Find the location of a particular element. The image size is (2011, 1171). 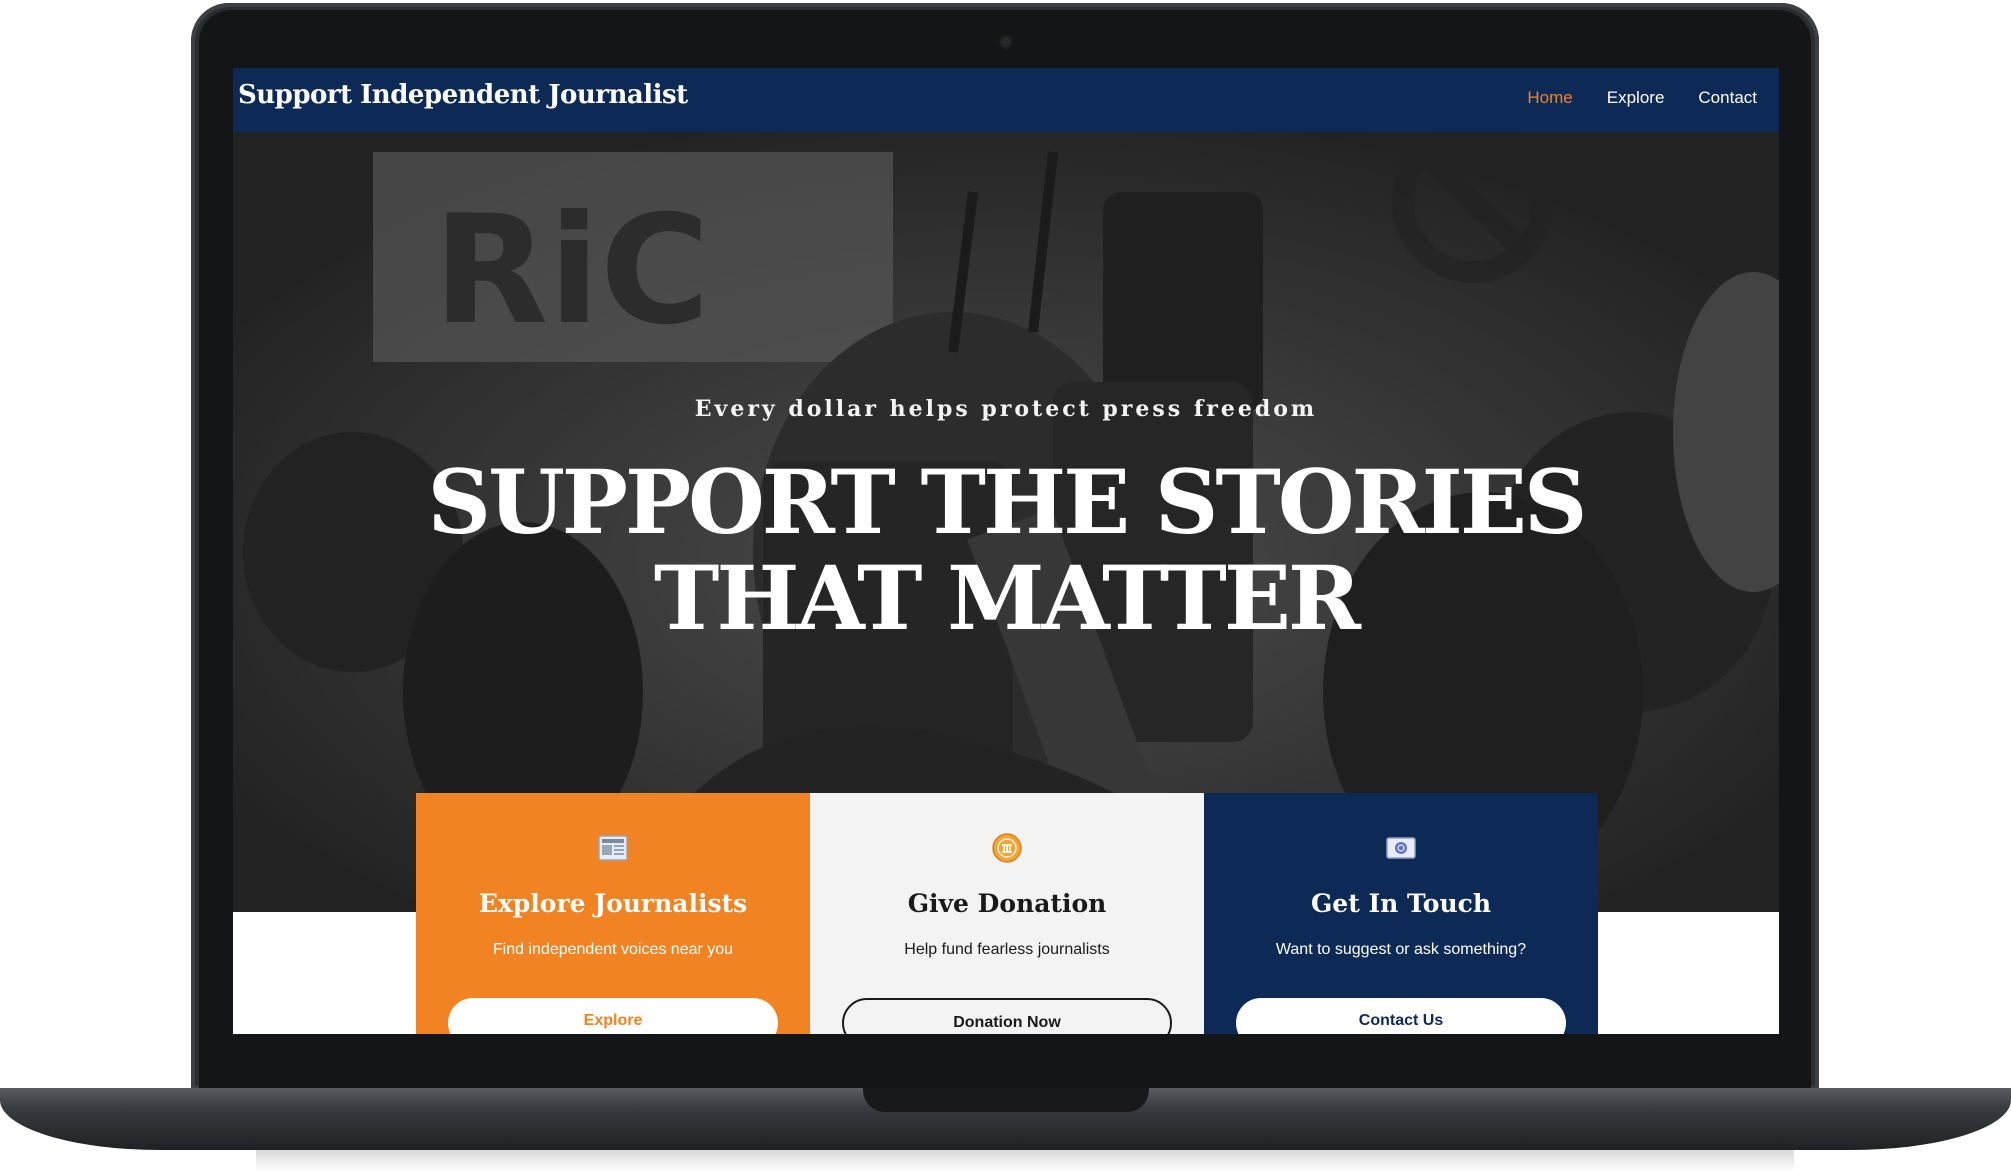

hero-title: SUPPORT THE STORIES THAT MATTER is located at coordinates (1006, 550).